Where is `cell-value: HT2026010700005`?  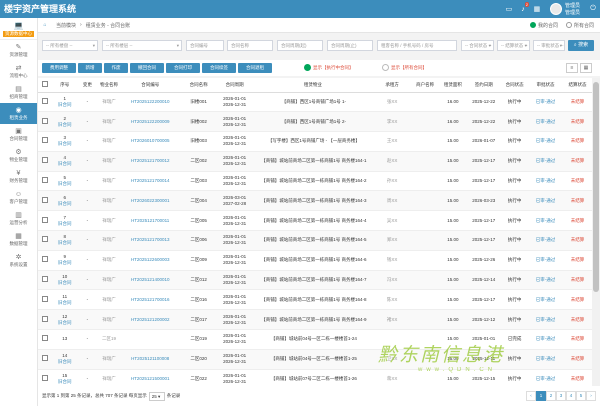 cell-value: HT2026010700005 is located at coordinates (150, 140).